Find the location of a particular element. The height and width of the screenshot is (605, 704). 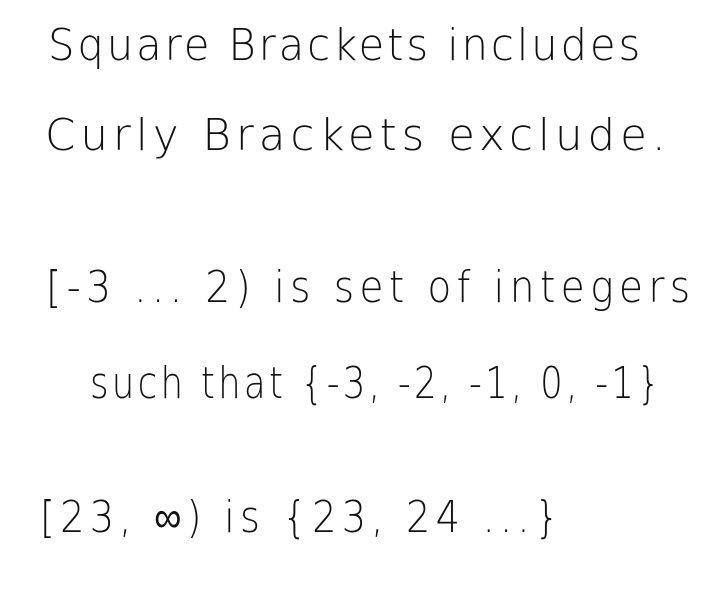

note-line-square-brackets: Square Brackets includes is located at coordinates (346, 45).